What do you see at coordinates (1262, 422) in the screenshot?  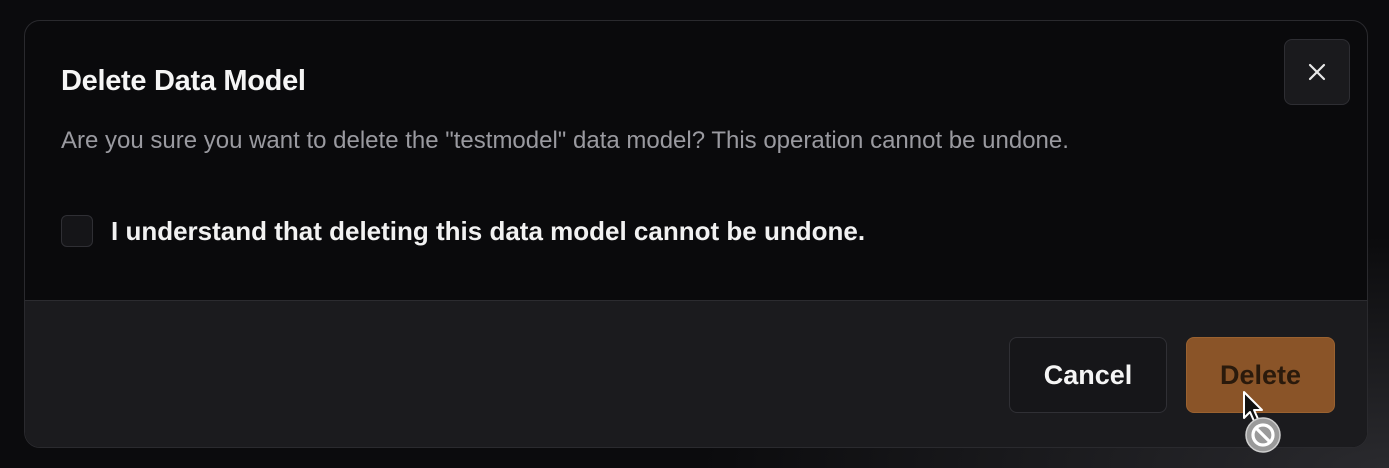 I see `not-allowed-cursor-icon` at bounding box center [1262, 422].